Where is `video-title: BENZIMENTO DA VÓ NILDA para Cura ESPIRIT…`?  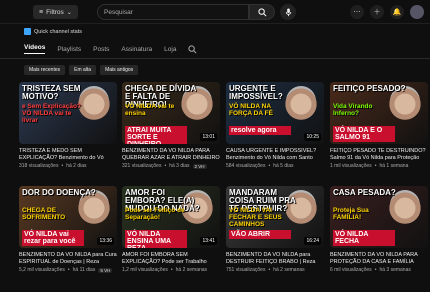 video-title: BENZIMENTO DA VÓ NILDA para Cura ESPIRIT… is located at coordinates (68, 259).